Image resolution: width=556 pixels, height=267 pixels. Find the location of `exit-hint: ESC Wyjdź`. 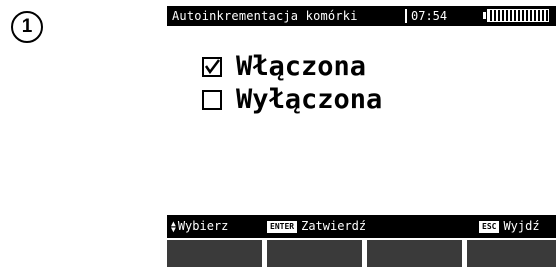

exit-hint: ESC Wyjdź is located at coordinates (509, 226).